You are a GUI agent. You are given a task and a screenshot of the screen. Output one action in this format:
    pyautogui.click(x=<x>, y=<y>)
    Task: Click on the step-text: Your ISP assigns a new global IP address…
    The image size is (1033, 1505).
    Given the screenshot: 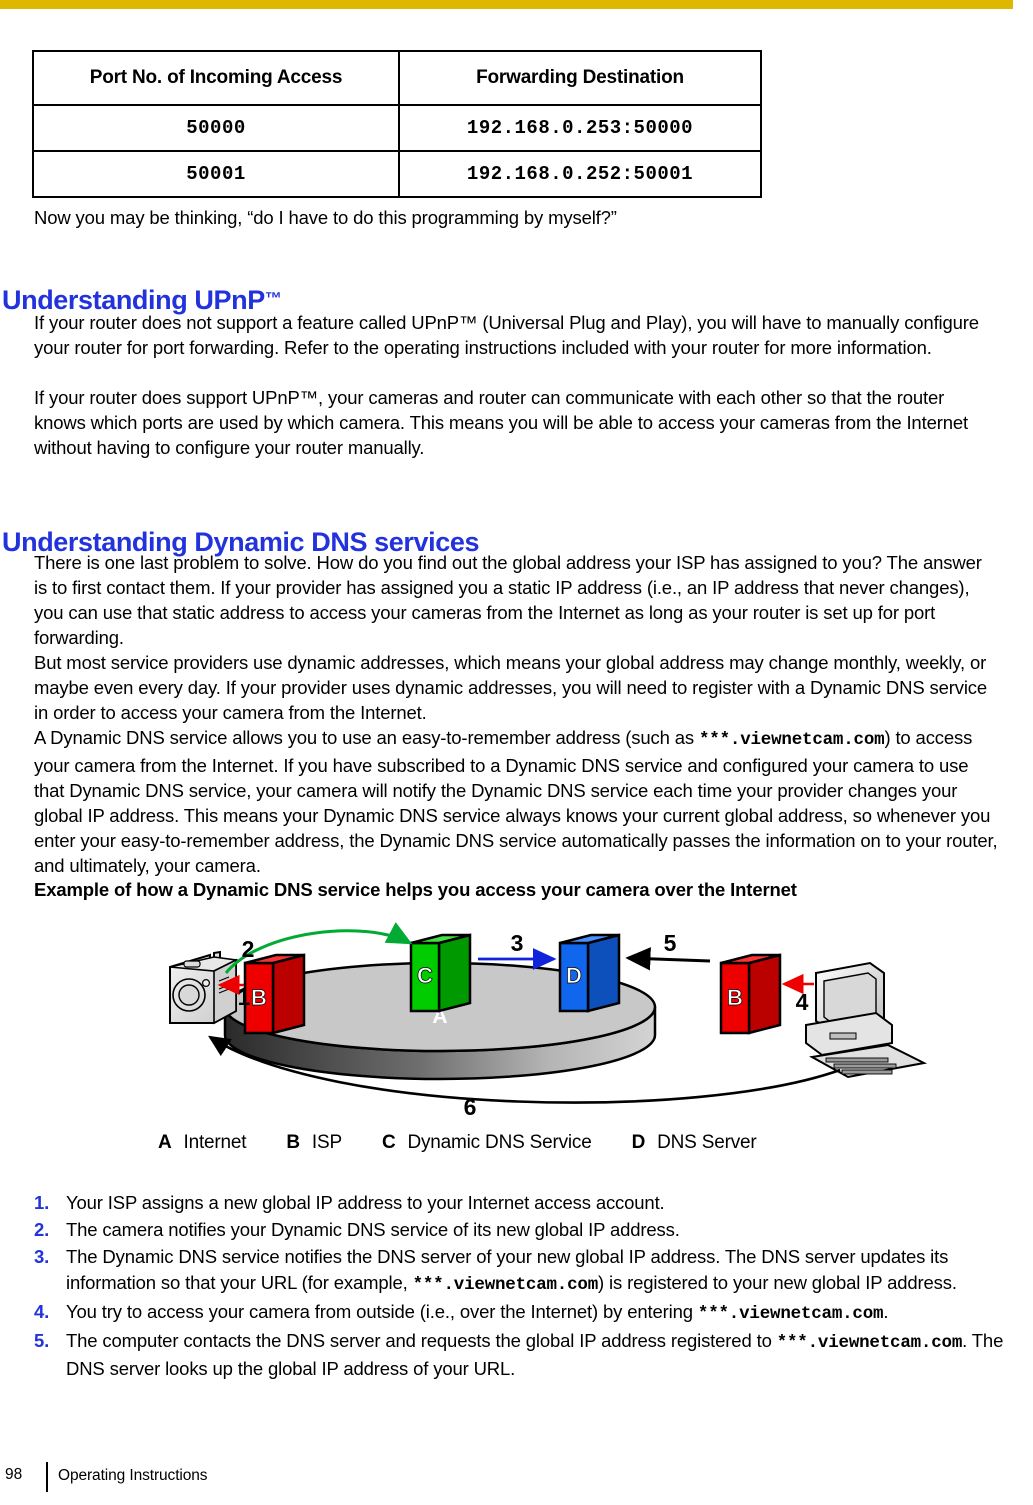 What is the action you would take?
    pyautogui.click(x=365, y=1202)
    